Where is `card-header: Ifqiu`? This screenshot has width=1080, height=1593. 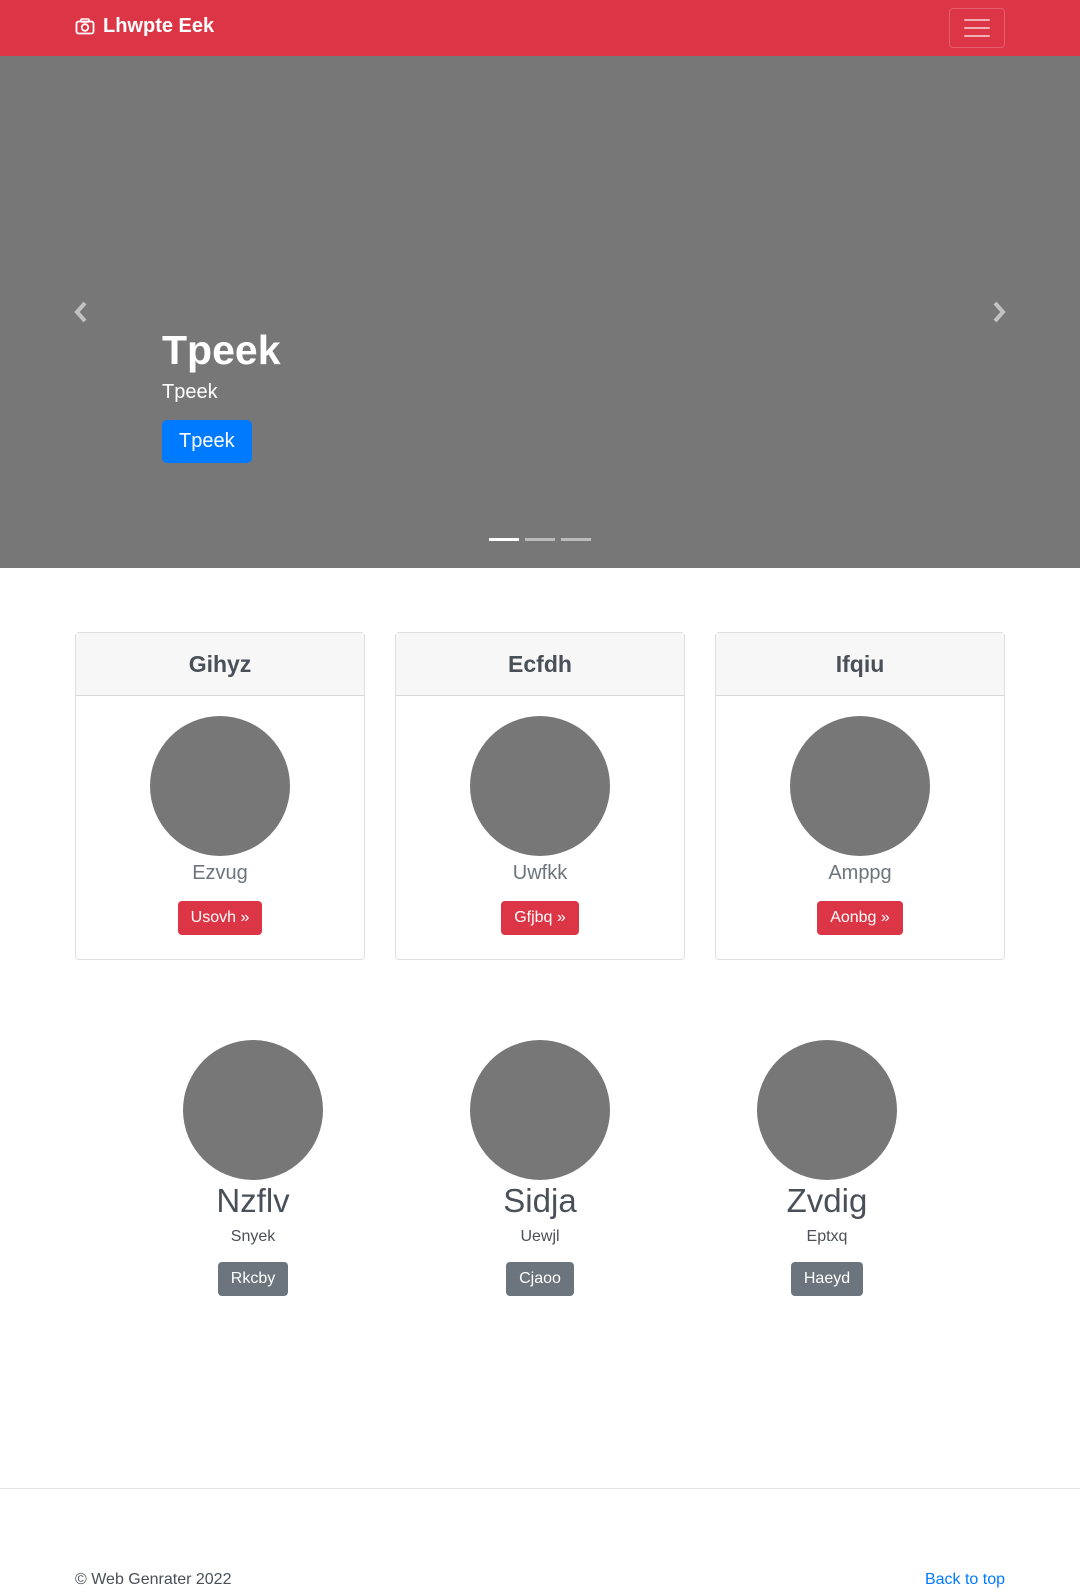 card-header: Ifqiu is located at coordinates (860, 664).